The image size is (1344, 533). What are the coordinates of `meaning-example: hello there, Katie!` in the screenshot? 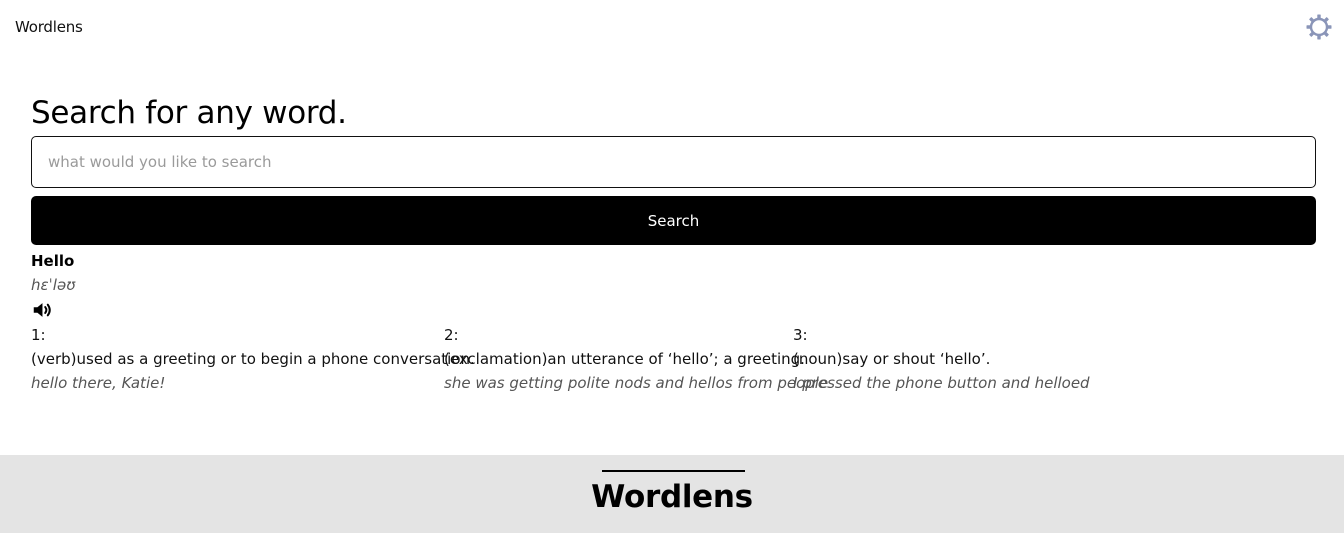 It's located at (98, 383).